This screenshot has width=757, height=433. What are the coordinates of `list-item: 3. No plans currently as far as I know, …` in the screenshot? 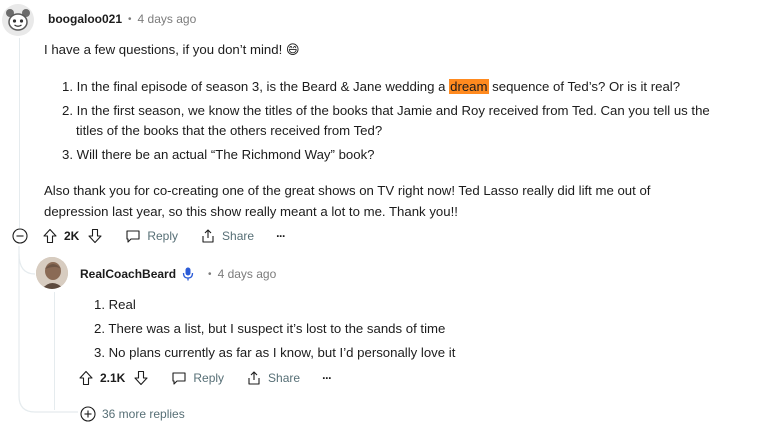 It's located at (275, 352).